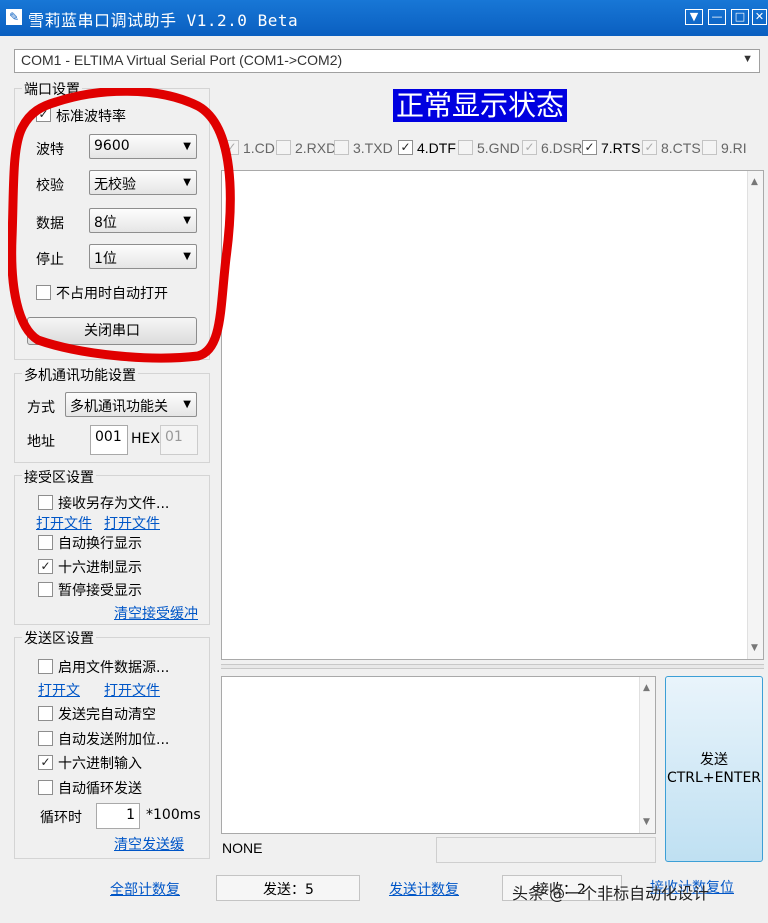 Image resolution: width=768 pixels, height=923 pixels. I want to click on send-button-shortcut: CTRL+ENTER, so click(714, 778).